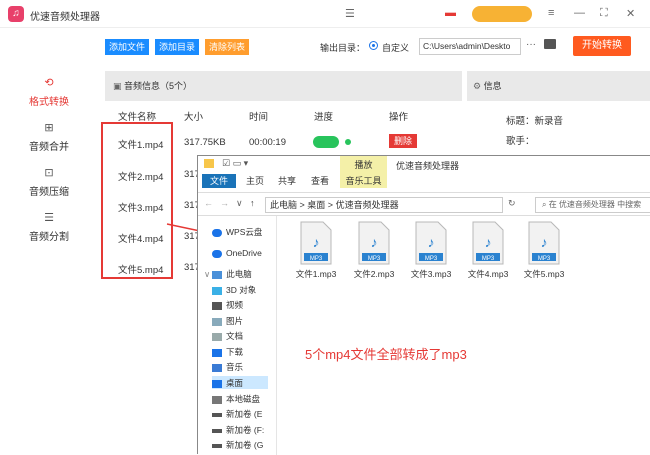 The height and width of the screenshot is (455, 650). What do you see at coordinates (316, 205) in the screenshot?
I see `breadcrumb-desktop: 桌面` at bounding box center [316, 205].